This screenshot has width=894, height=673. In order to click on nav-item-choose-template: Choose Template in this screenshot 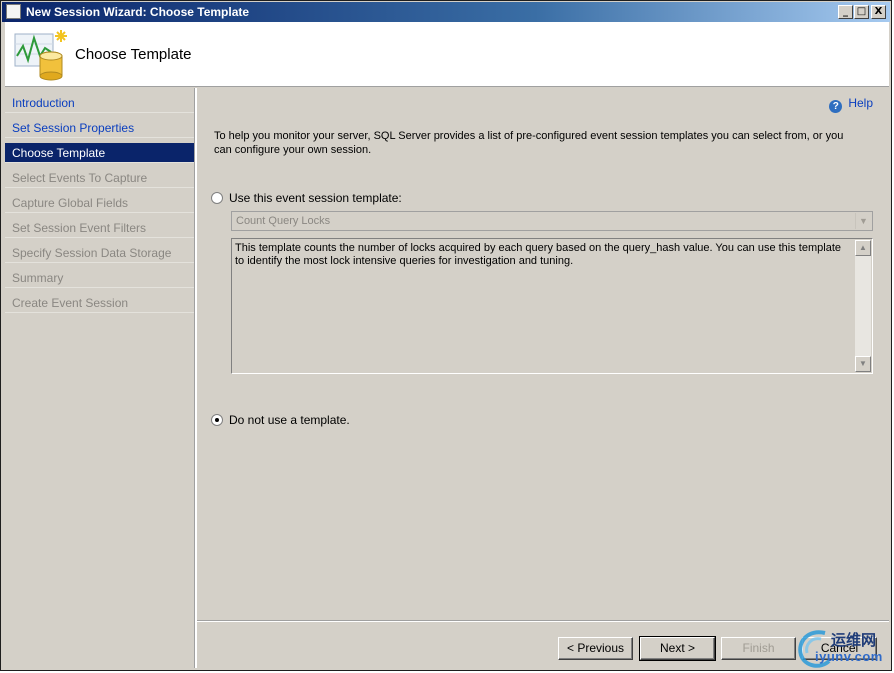, I will do `click(99, 153)`.